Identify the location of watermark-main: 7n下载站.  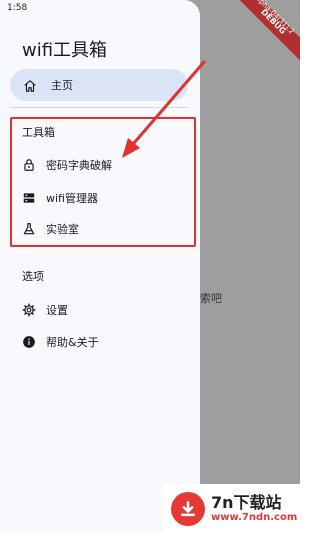
(246, 502).